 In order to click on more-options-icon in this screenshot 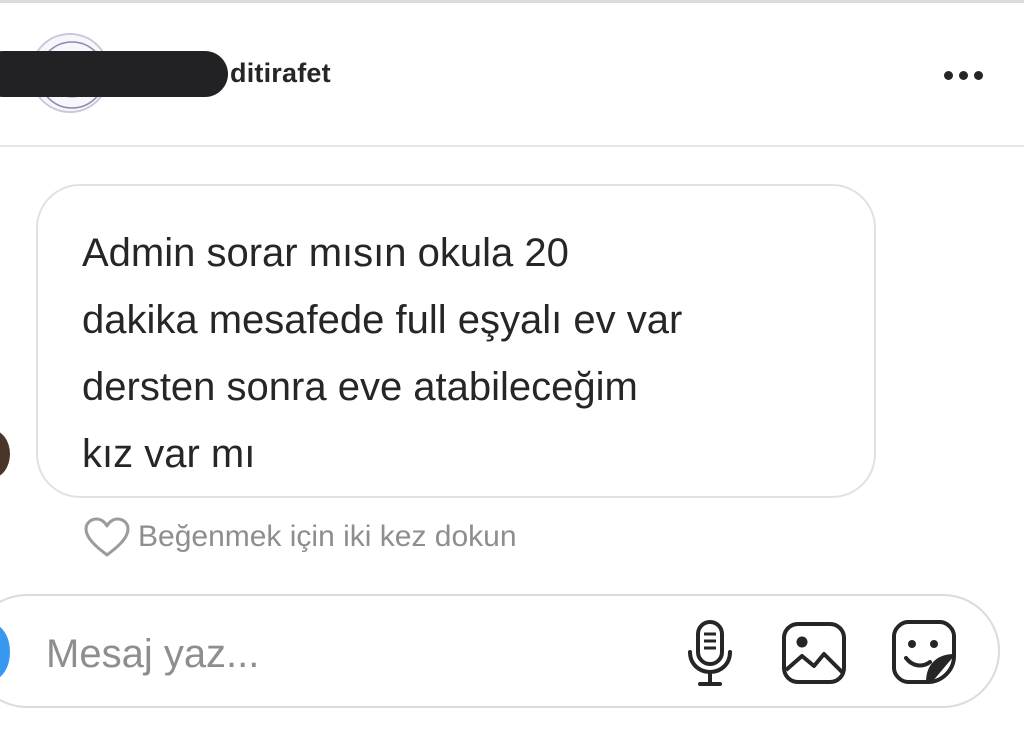, I will do `click(964, 75)`.